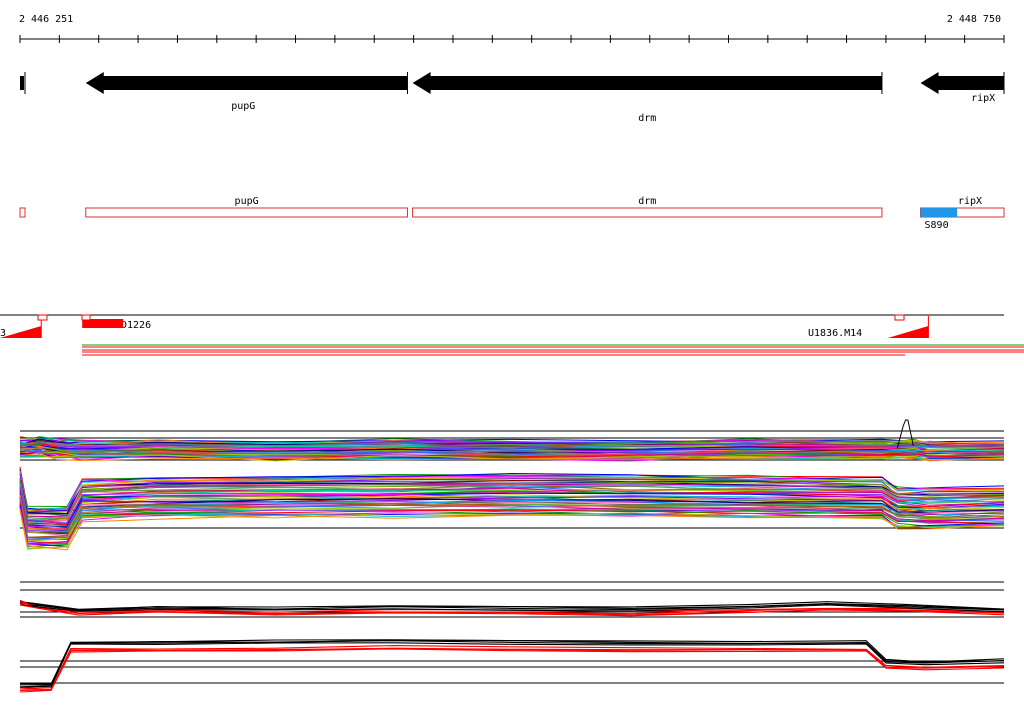 The height and width of the screenshot is (714, 1024). What do you see at coordinates (647, 83) in the screenshot?
I see `gene-drm-arrow` at bounding box center [647, 83].